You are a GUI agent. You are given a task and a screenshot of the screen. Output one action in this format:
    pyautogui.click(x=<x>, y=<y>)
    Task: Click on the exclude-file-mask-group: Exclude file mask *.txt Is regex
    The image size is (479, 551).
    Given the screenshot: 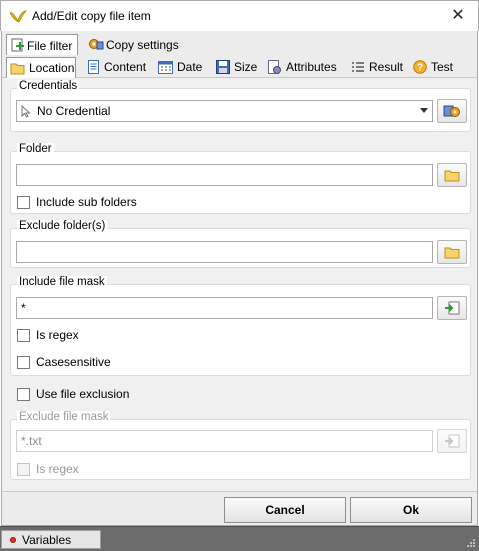 What is the action you would take?
    pyautogui.click(x=240, y=445)
    